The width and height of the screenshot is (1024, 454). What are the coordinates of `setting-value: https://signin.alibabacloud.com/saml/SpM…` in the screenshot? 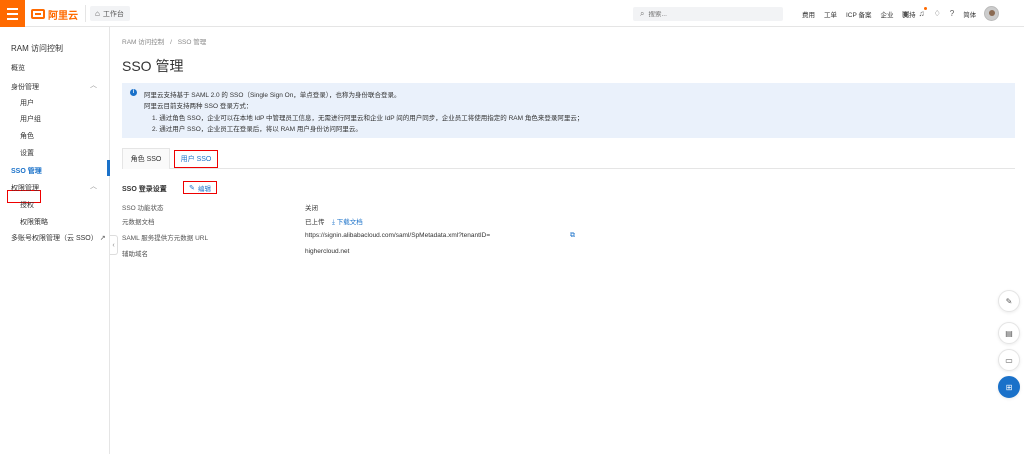 It's located at (398, 235).